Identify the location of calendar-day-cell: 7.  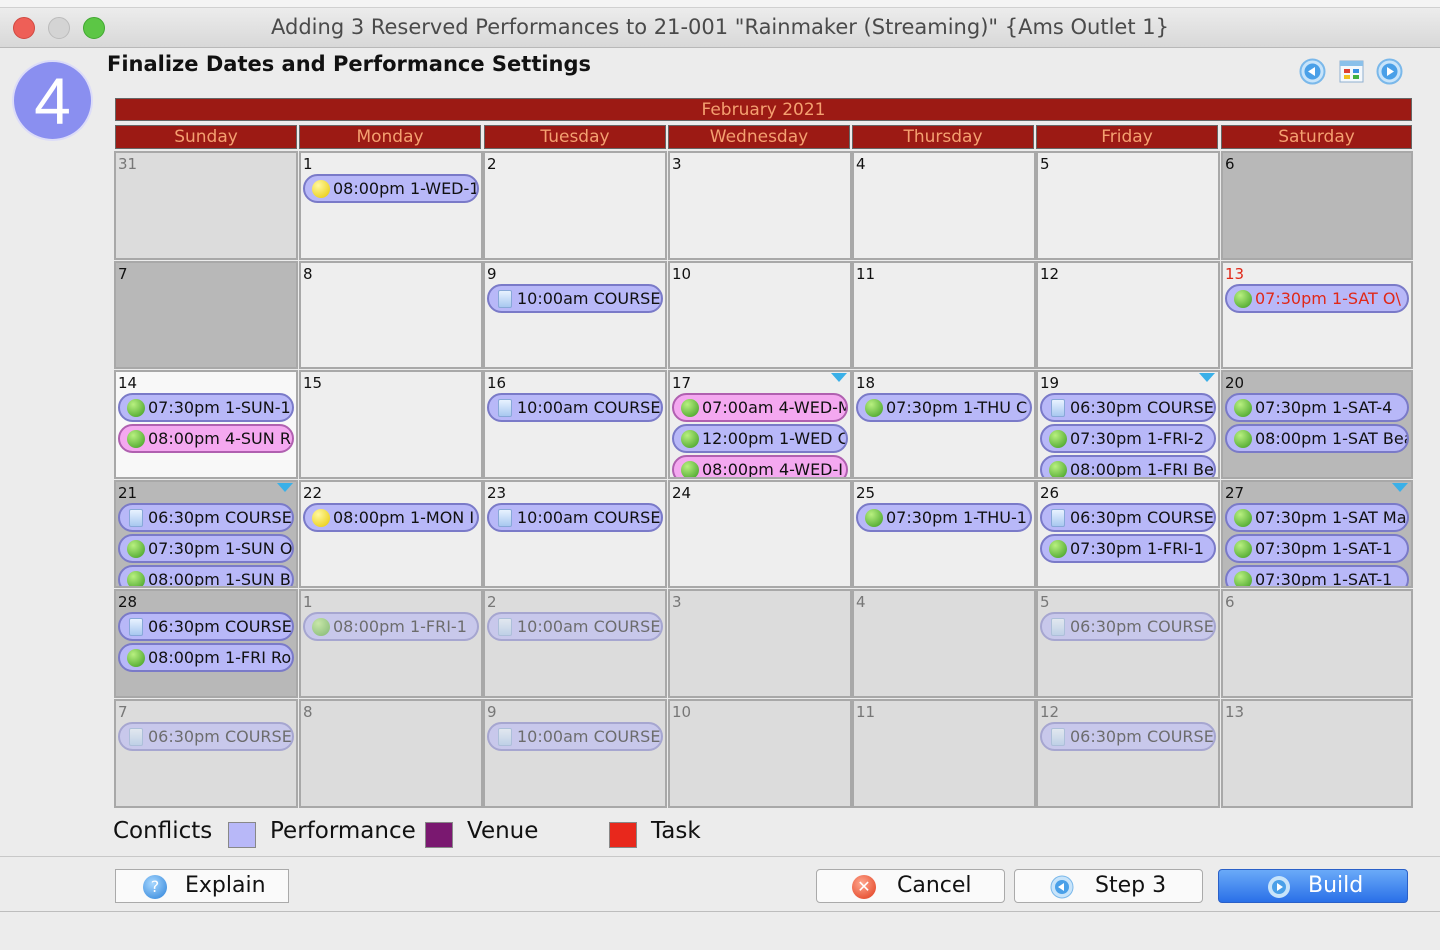
(206, 315).